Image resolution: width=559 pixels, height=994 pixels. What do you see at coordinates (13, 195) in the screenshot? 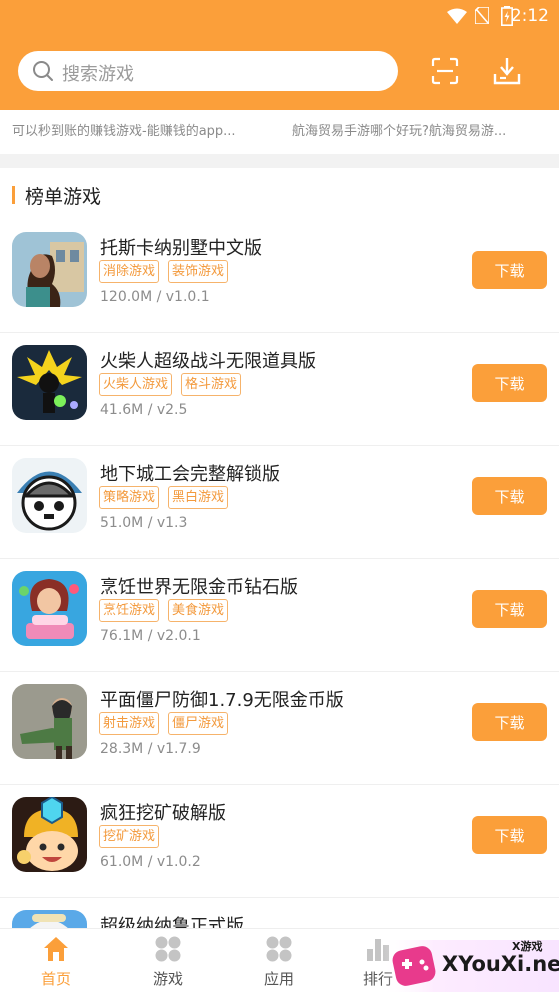
I see `section-accent-bar` at bounding box center [13, 195].